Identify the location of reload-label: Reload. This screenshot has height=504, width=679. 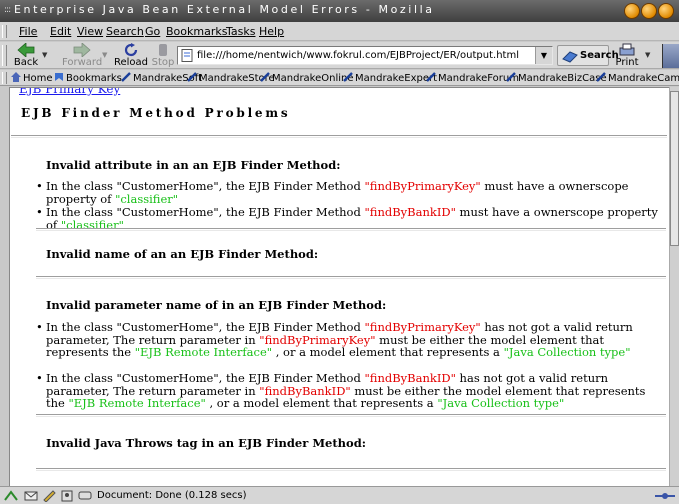
(131, 62).